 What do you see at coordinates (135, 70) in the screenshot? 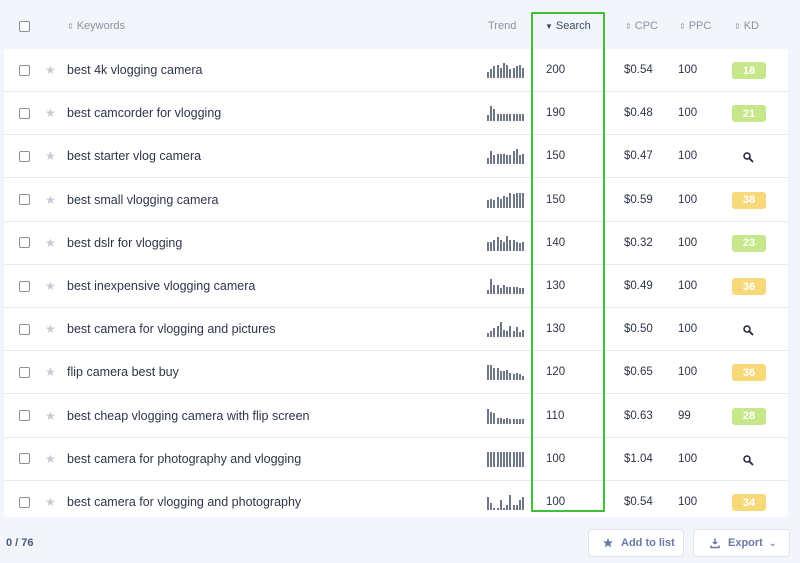
I see `keyword-text: best 4k vlogging camera` at bounding box center [135, 70].